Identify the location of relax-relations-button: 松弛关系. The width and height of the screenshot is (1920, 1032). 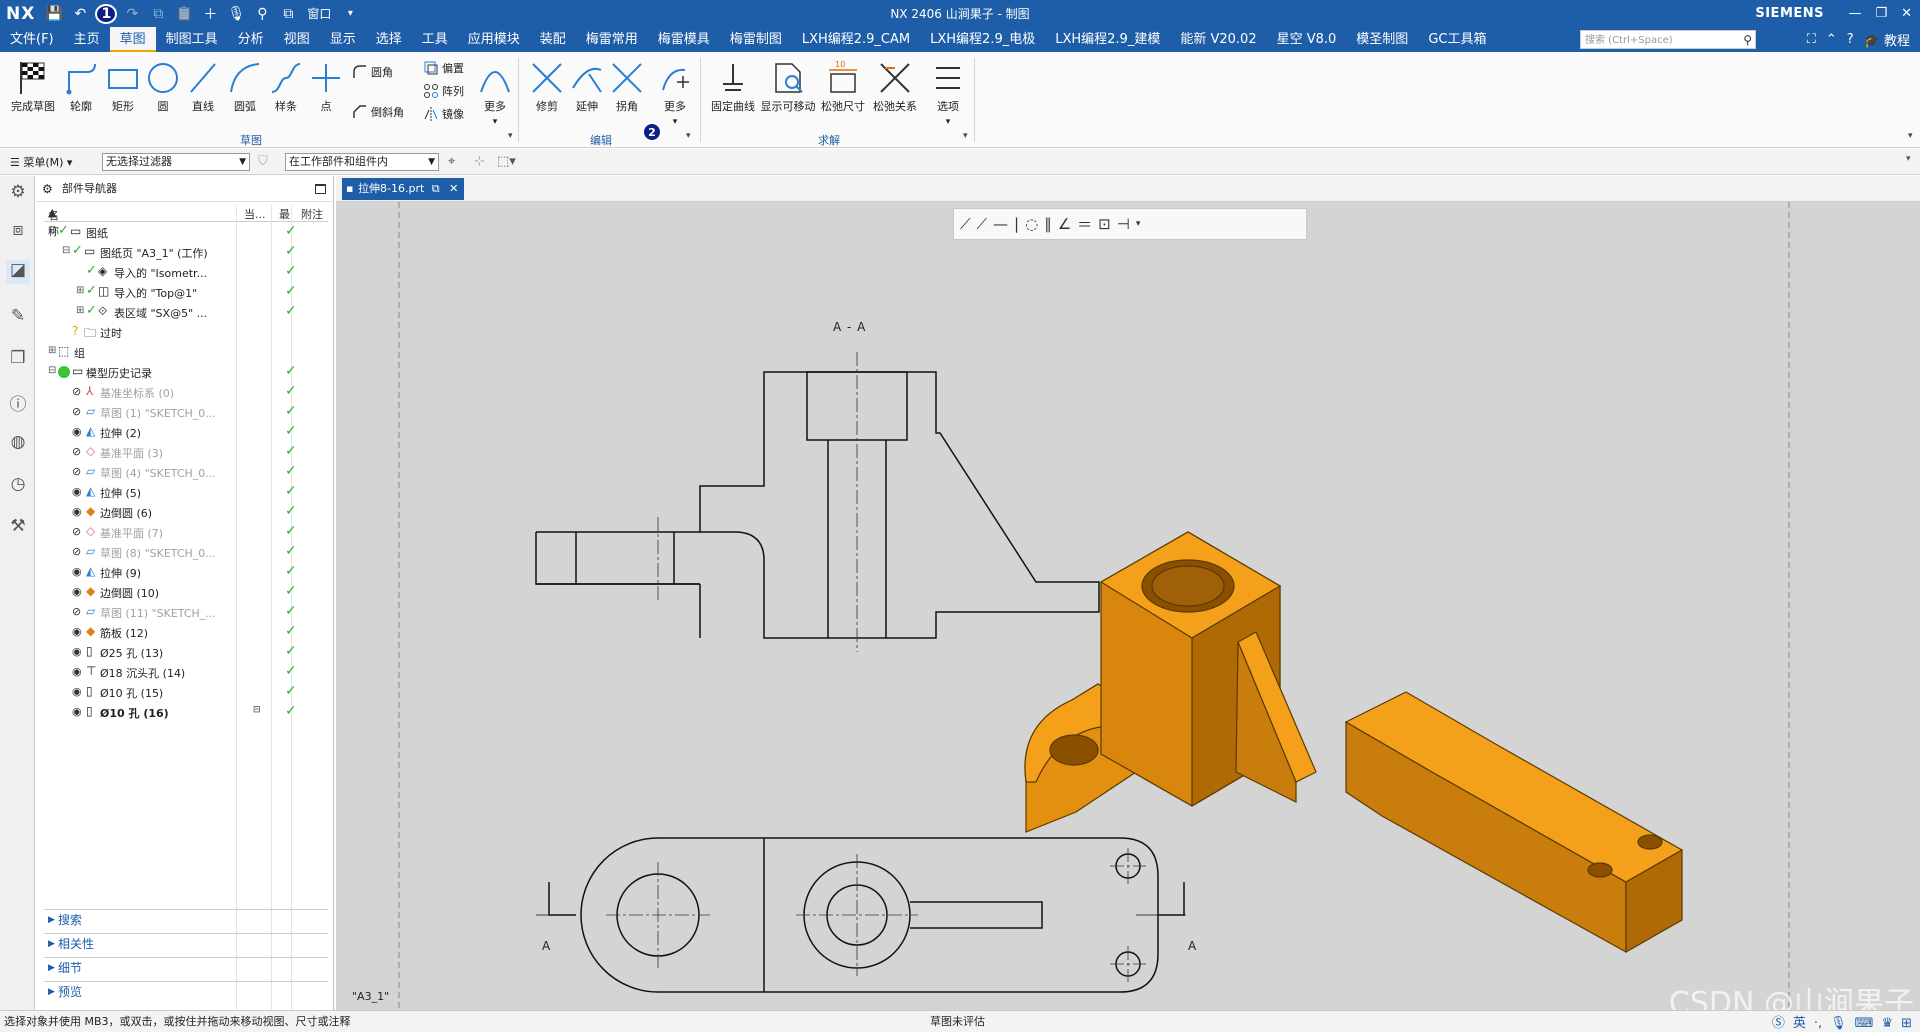
(895, 86).